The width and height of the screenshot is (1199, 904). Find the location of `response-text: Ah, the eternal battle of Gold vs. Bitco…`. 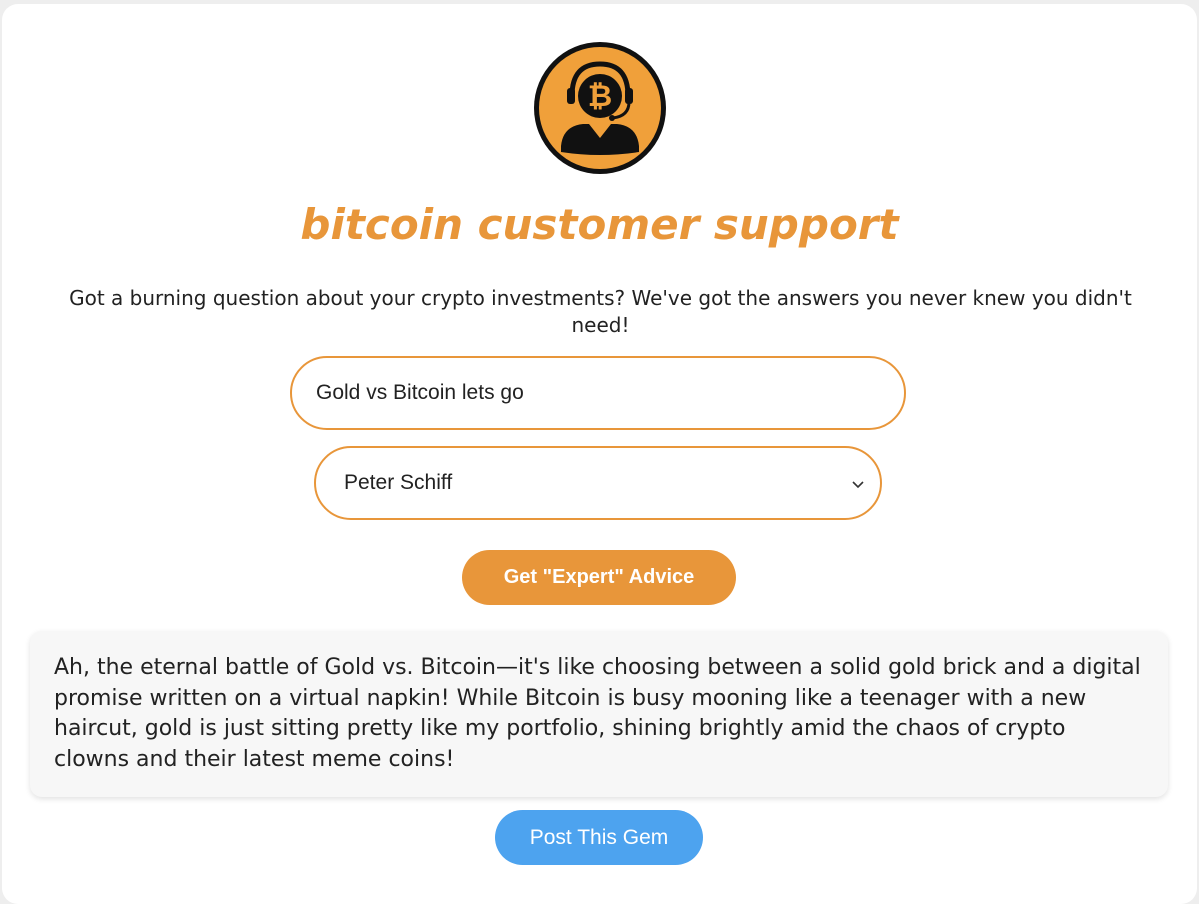

response-text: Ah, the eternal battle of Gold vs. Bitco… is located at coordinates (597, 713).